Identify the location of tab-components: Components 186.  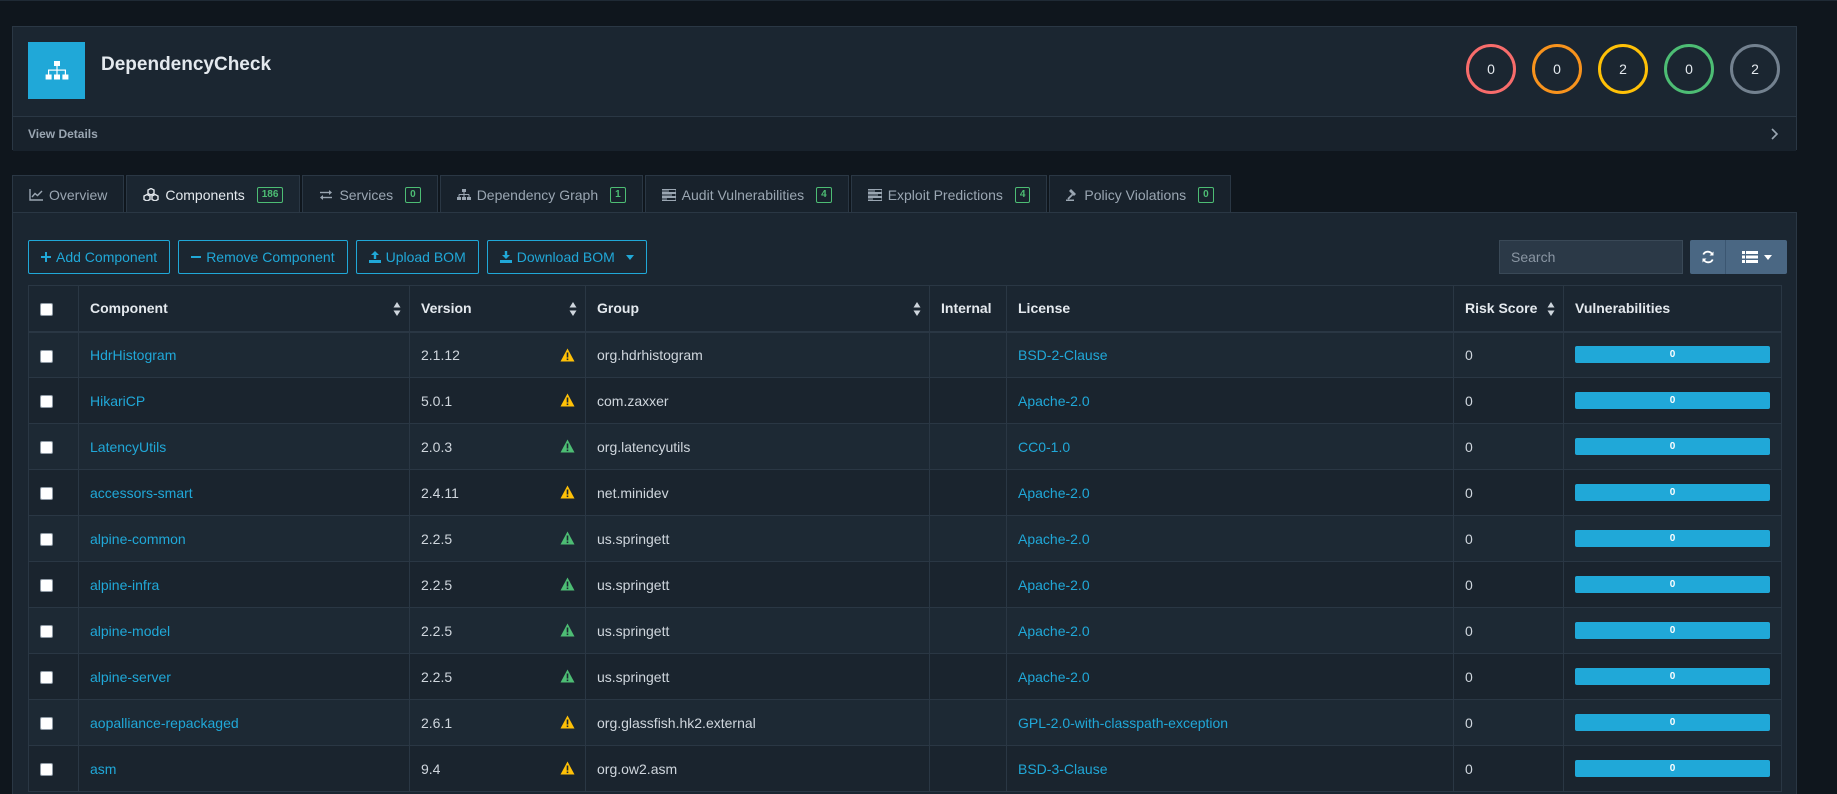
(213, 194).